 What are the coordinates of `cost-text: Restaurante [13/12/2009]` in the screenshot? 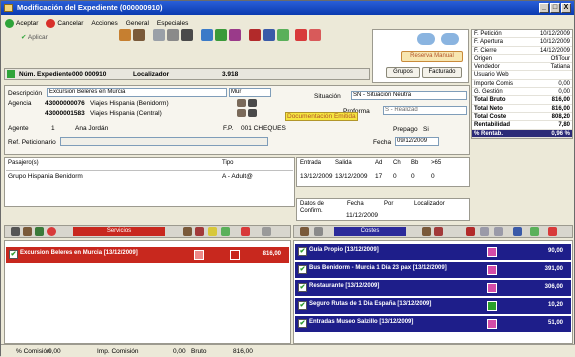 It's located at (344, 286).